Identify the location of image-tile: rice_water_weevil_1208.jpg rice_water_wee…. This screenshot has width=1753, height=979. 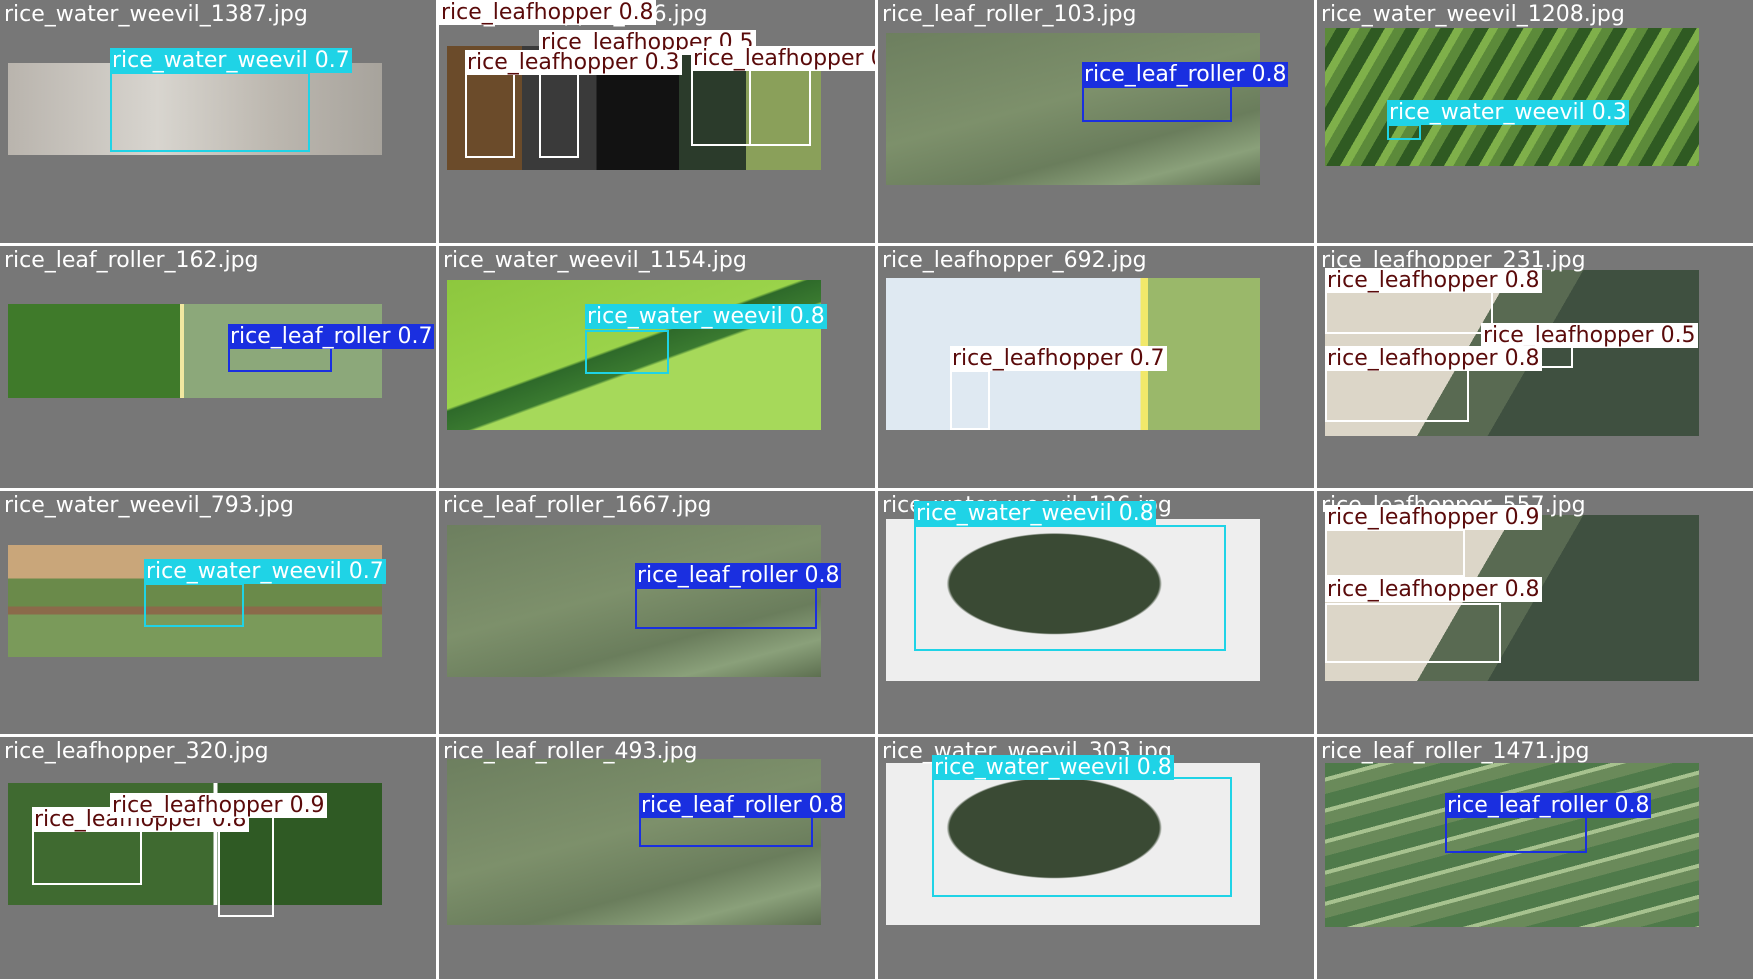
(1535, 121).